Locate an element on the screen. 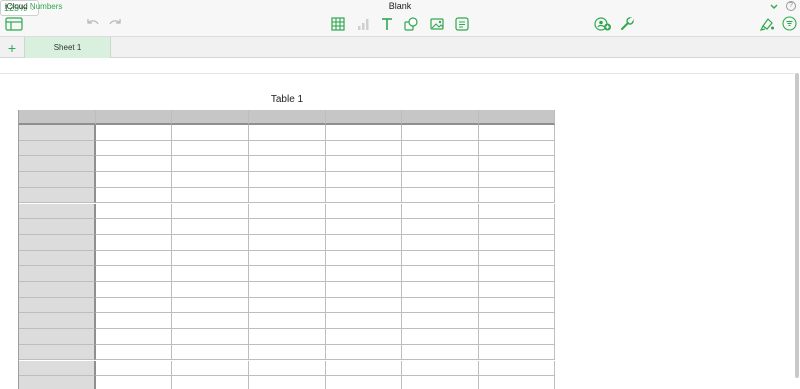 This screenshot has width=800, height=389. table-title: Table 1 is located at coordinates (287, 99).